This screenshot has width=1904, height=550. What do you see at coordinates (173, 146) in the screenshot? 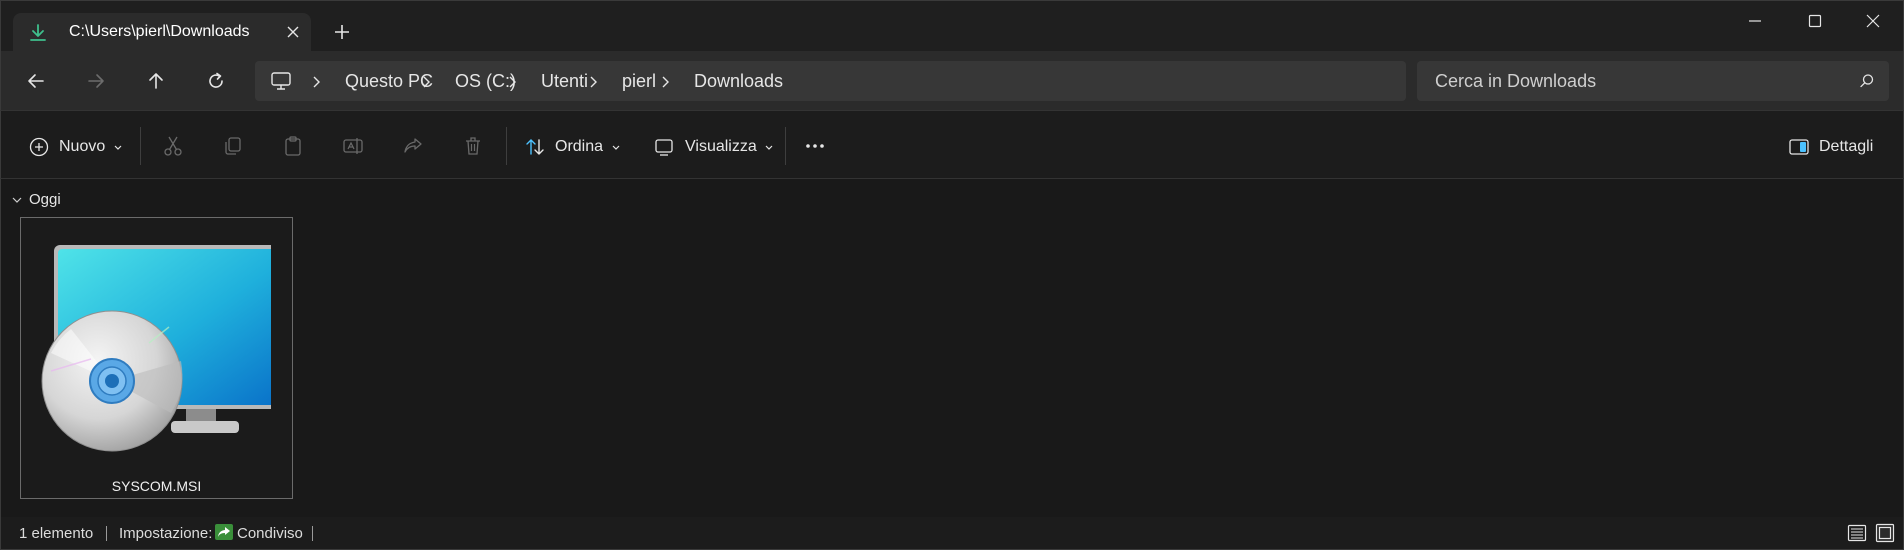
I see `cut-icon` at bounding box center [173, 146].